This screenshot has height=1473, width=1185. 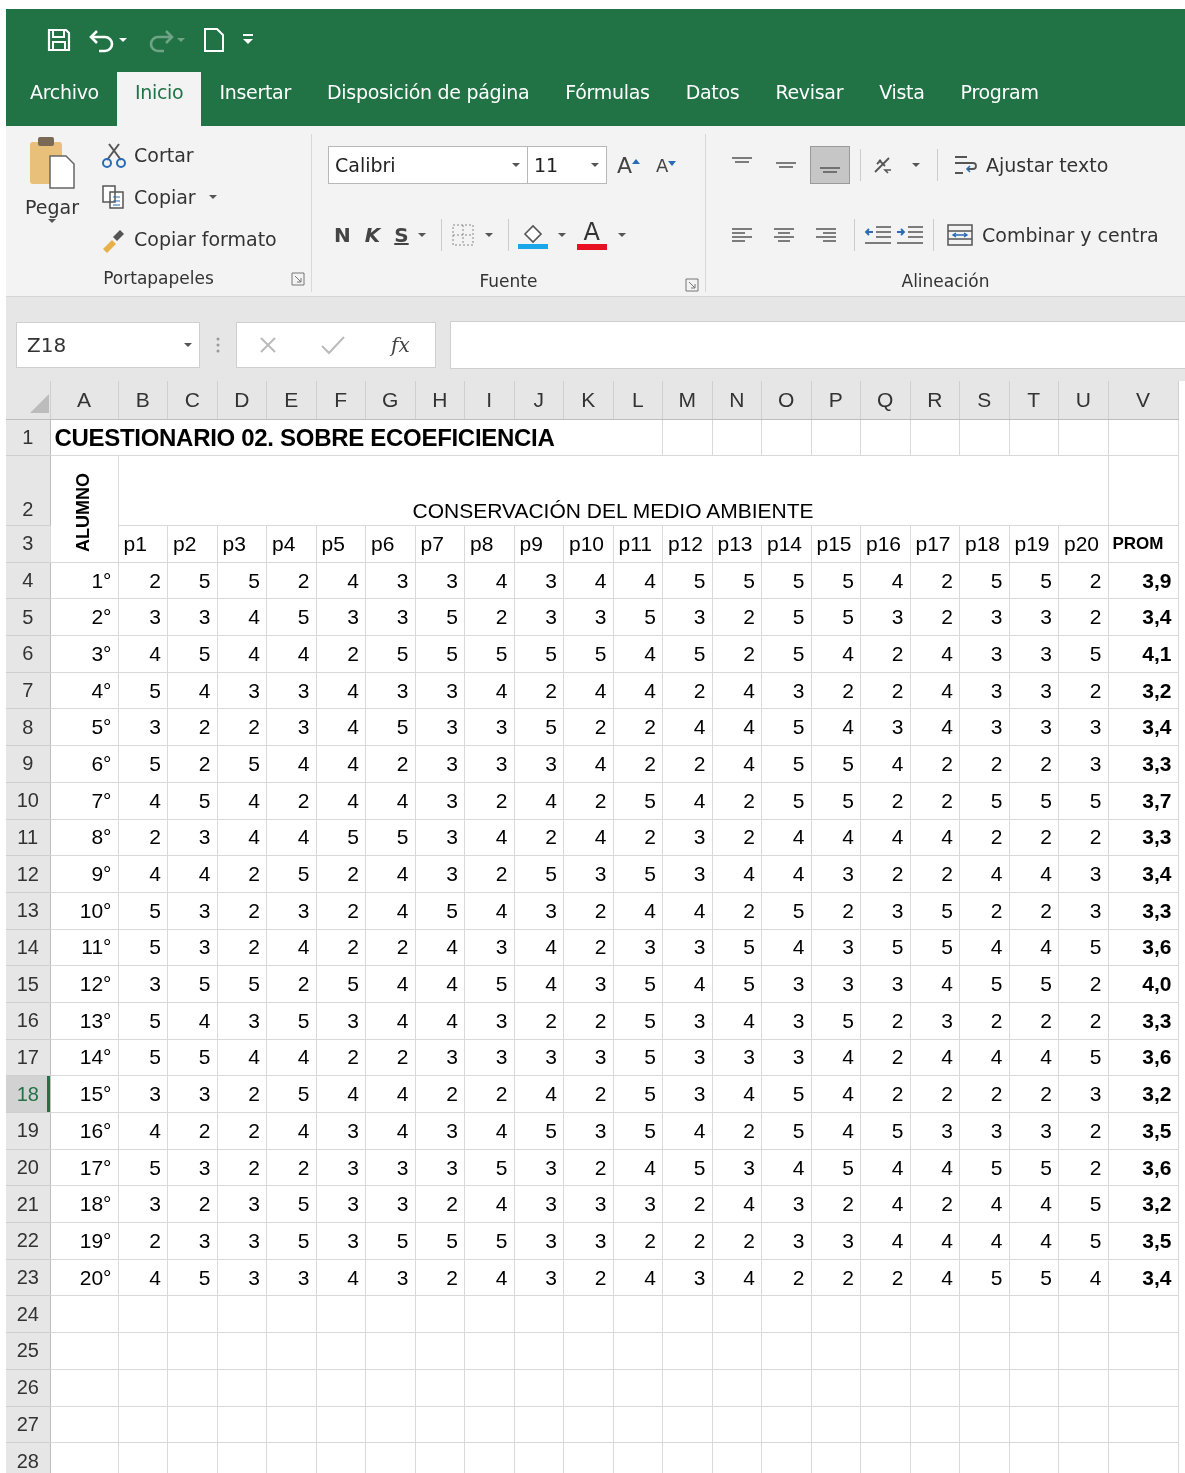 I want to click on font-color-button: A, so click(x=591, y=235).